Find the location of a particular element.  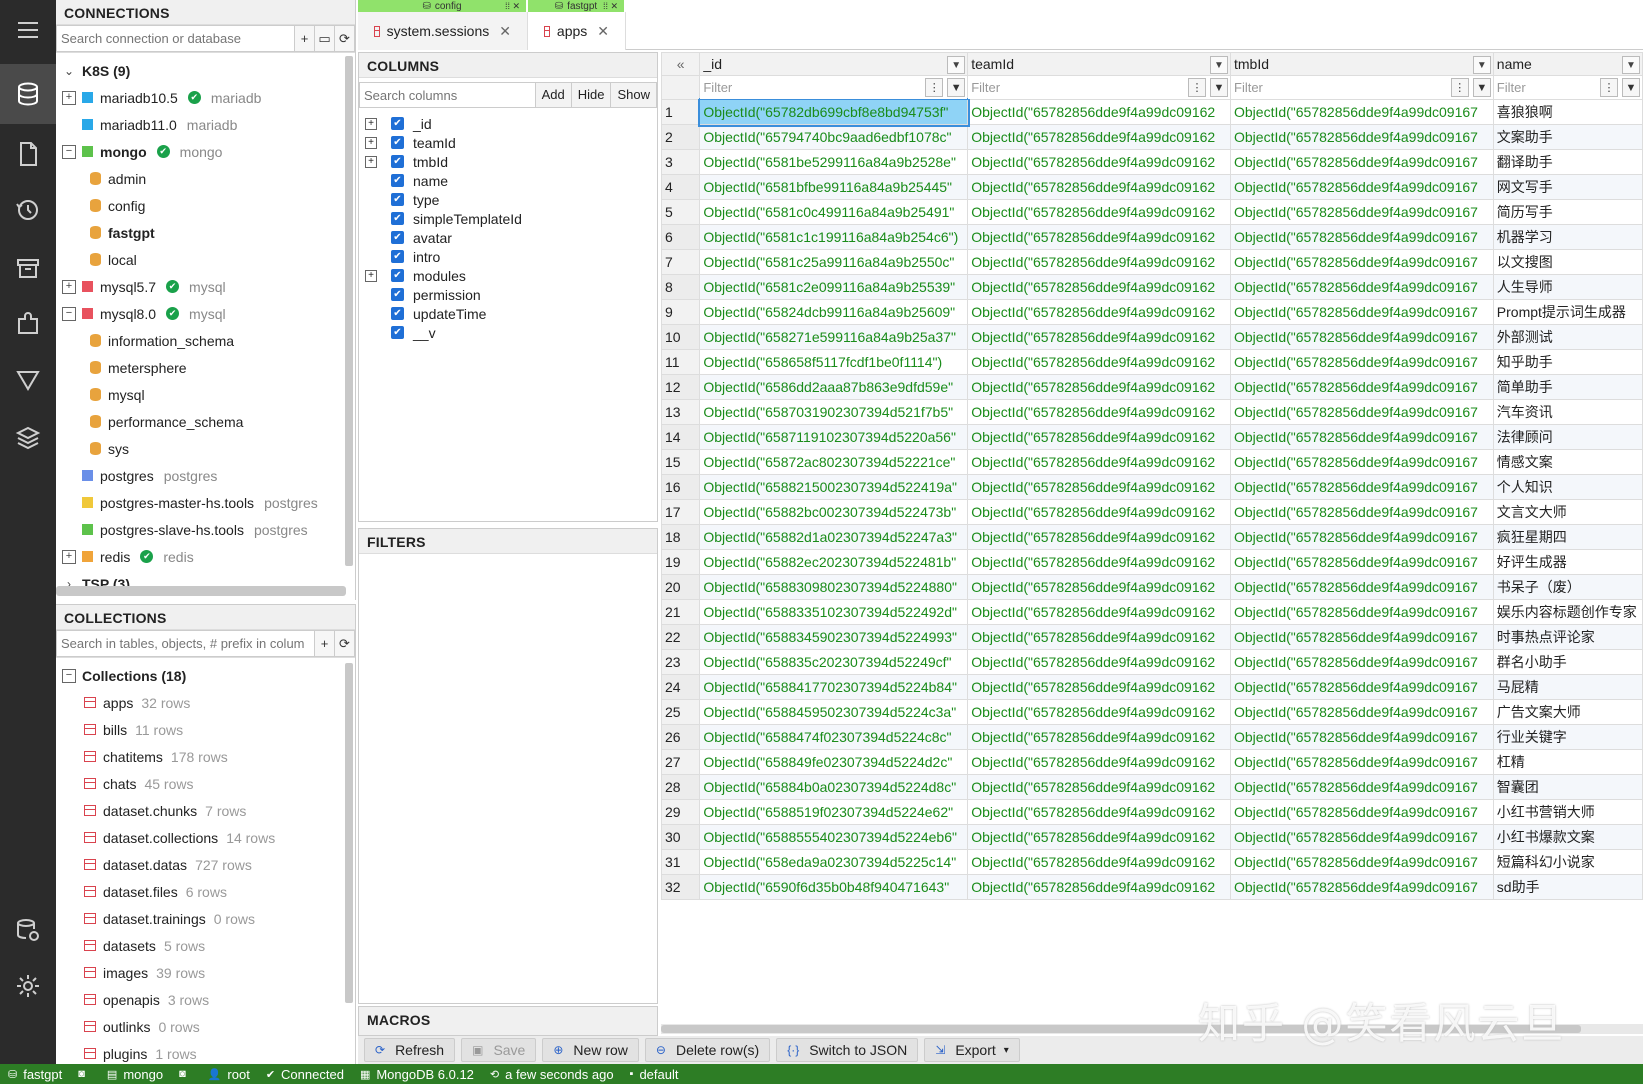

cell-id: ObjectId("6588417702307394d5224b84" is located at coordinates (834, 687).